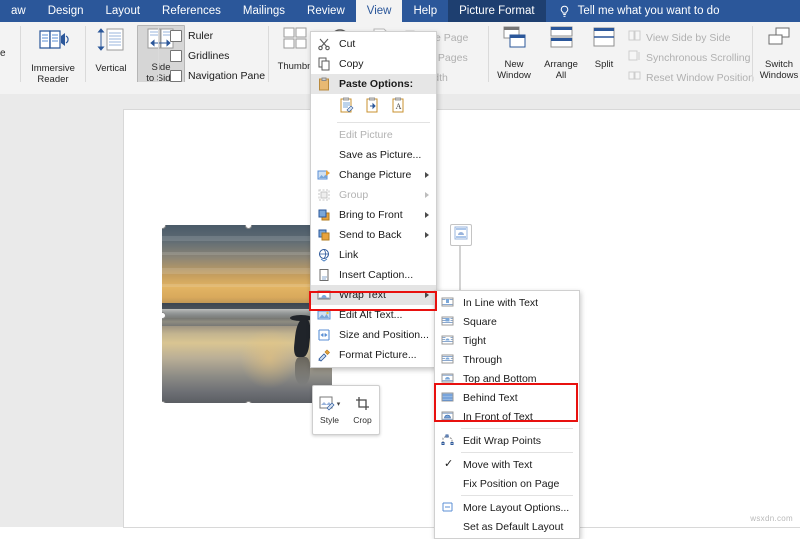 Image resolution: width=800 pixels, height=539 pixels. Describe the element at coordinates (398, 107) in the screenshot. I see `paste-keep-text-only-icon: A` at that location.